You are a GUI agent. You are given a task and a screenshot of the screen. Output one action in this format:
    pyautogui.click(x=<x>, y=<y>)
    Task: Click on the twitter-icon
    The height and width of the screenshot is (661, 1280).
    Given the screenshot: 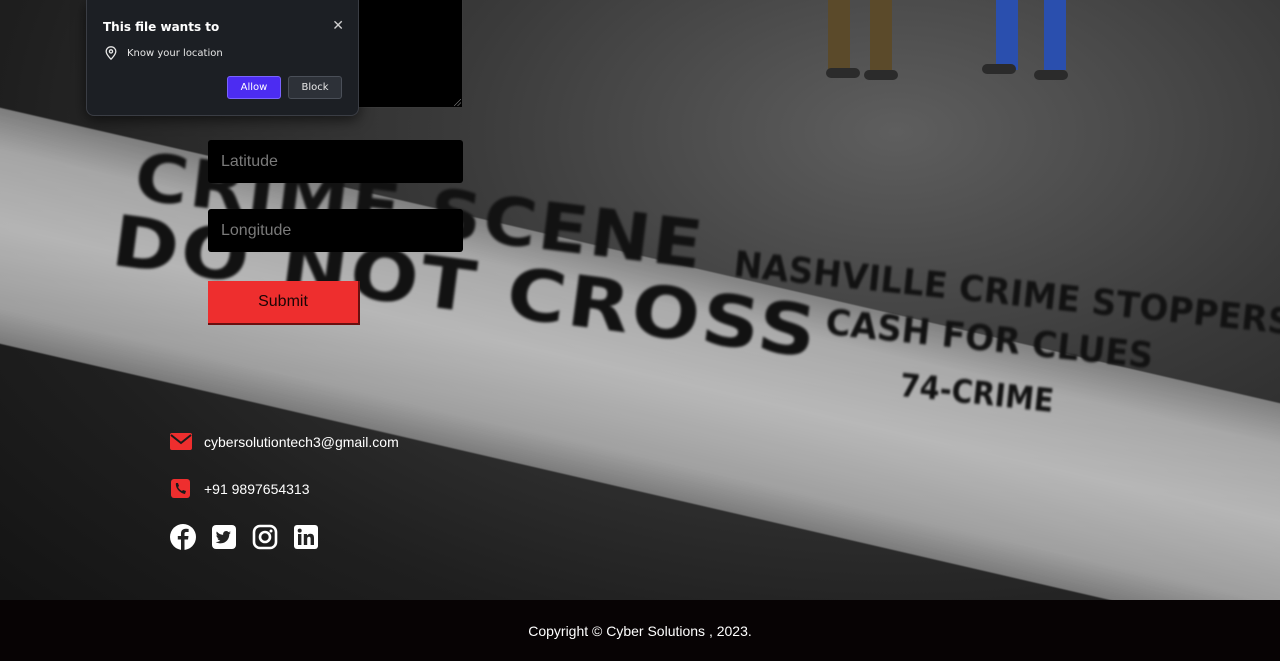 What is the action you would take?
    pyautogui.click(x=224, y=537)
    